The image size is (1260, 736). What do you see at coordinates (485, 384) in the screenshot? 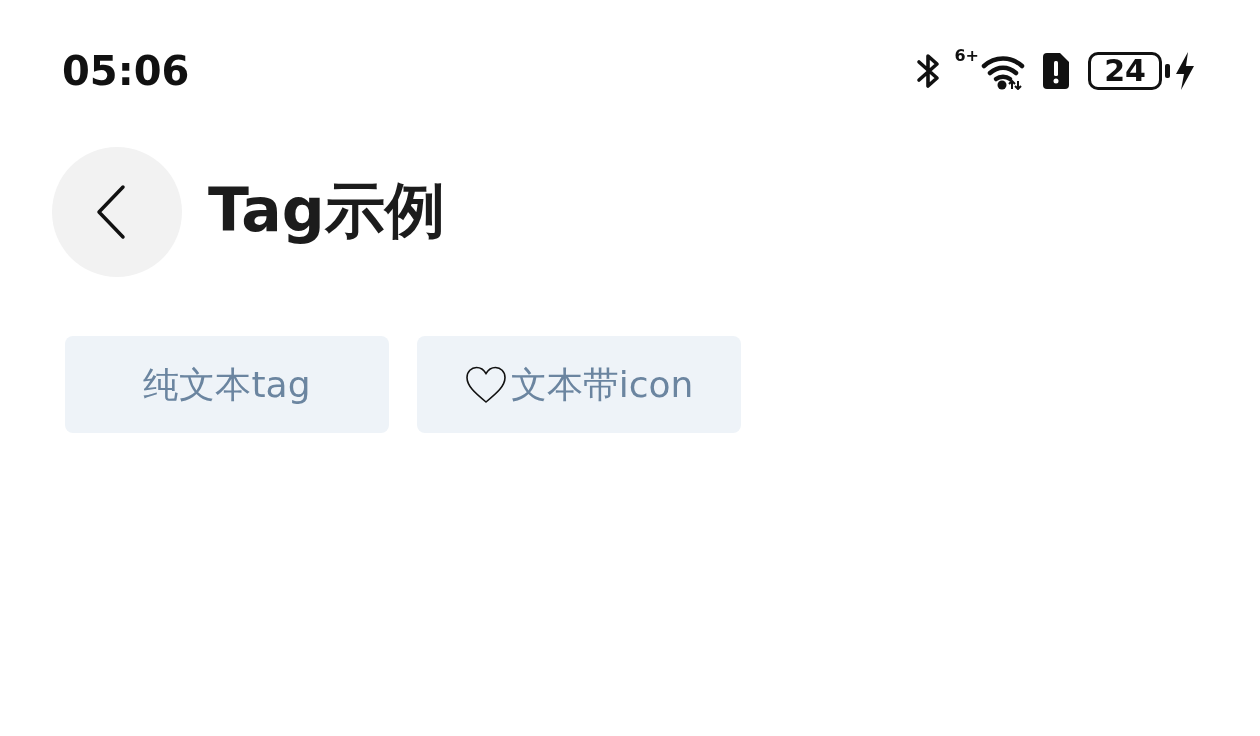
I see `heart-icon` at bounding box center [485, 384].